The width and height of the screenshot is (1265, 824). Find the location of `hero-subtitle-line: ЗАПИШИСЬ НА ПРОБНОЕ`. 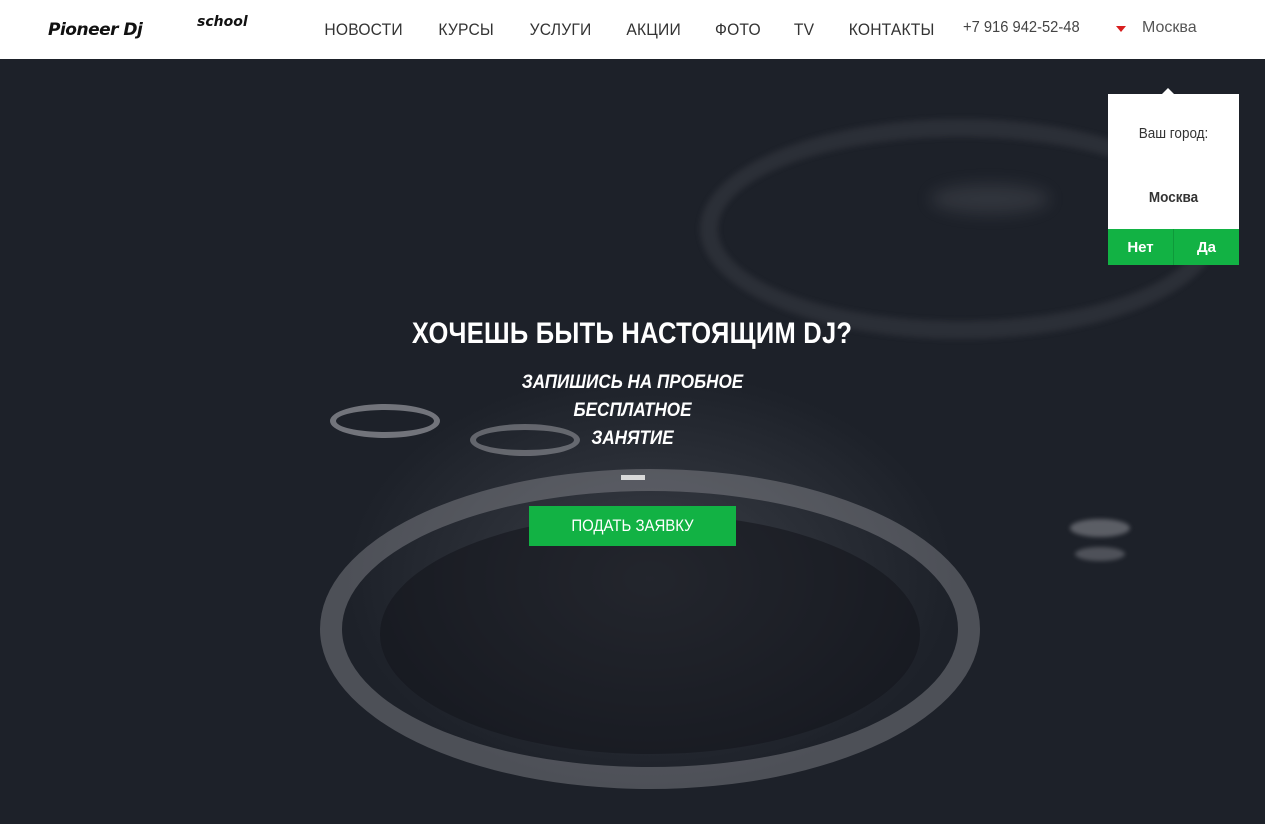

hero-subtitle-line: ЗАПИШИСЬ НА ПРОБНОЕ is located at coordinates (632, 382).